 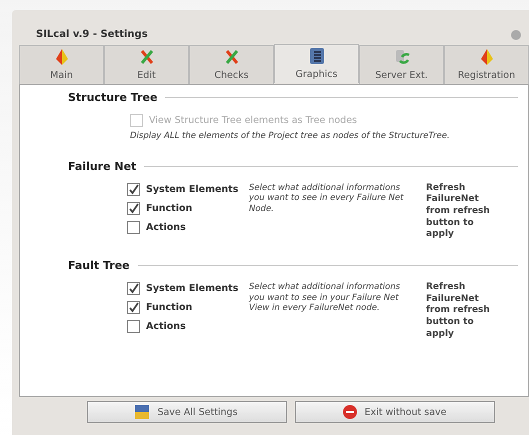 I want to click on server-icon, so click(x=402, y=57).